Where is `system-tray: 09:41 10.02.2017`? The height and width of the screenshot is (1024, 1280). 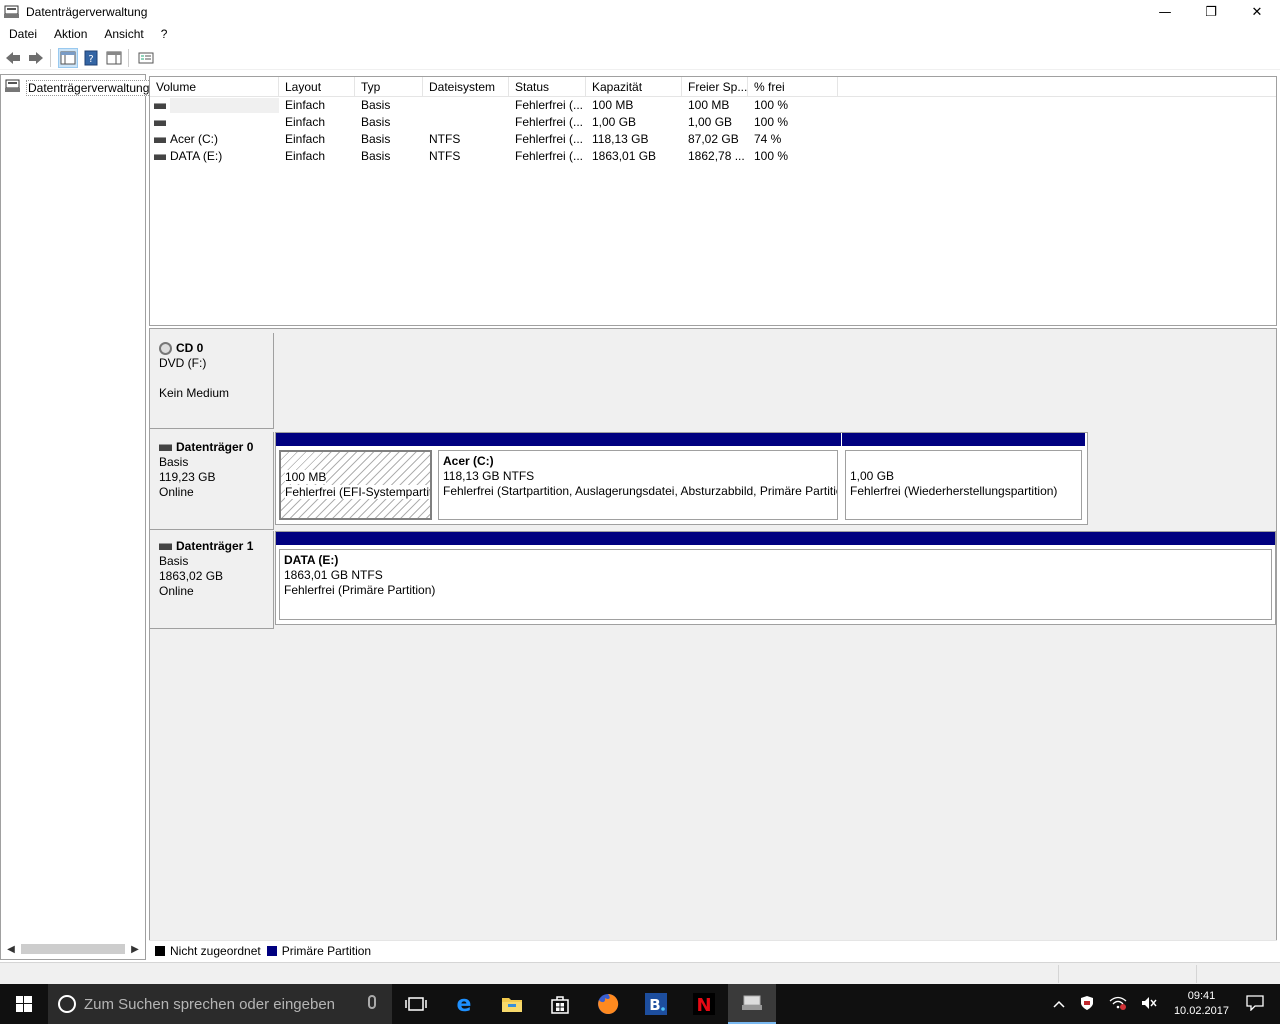 system-tray: 09:41 10.02.2017 is located at coordinates (1163, 1004).